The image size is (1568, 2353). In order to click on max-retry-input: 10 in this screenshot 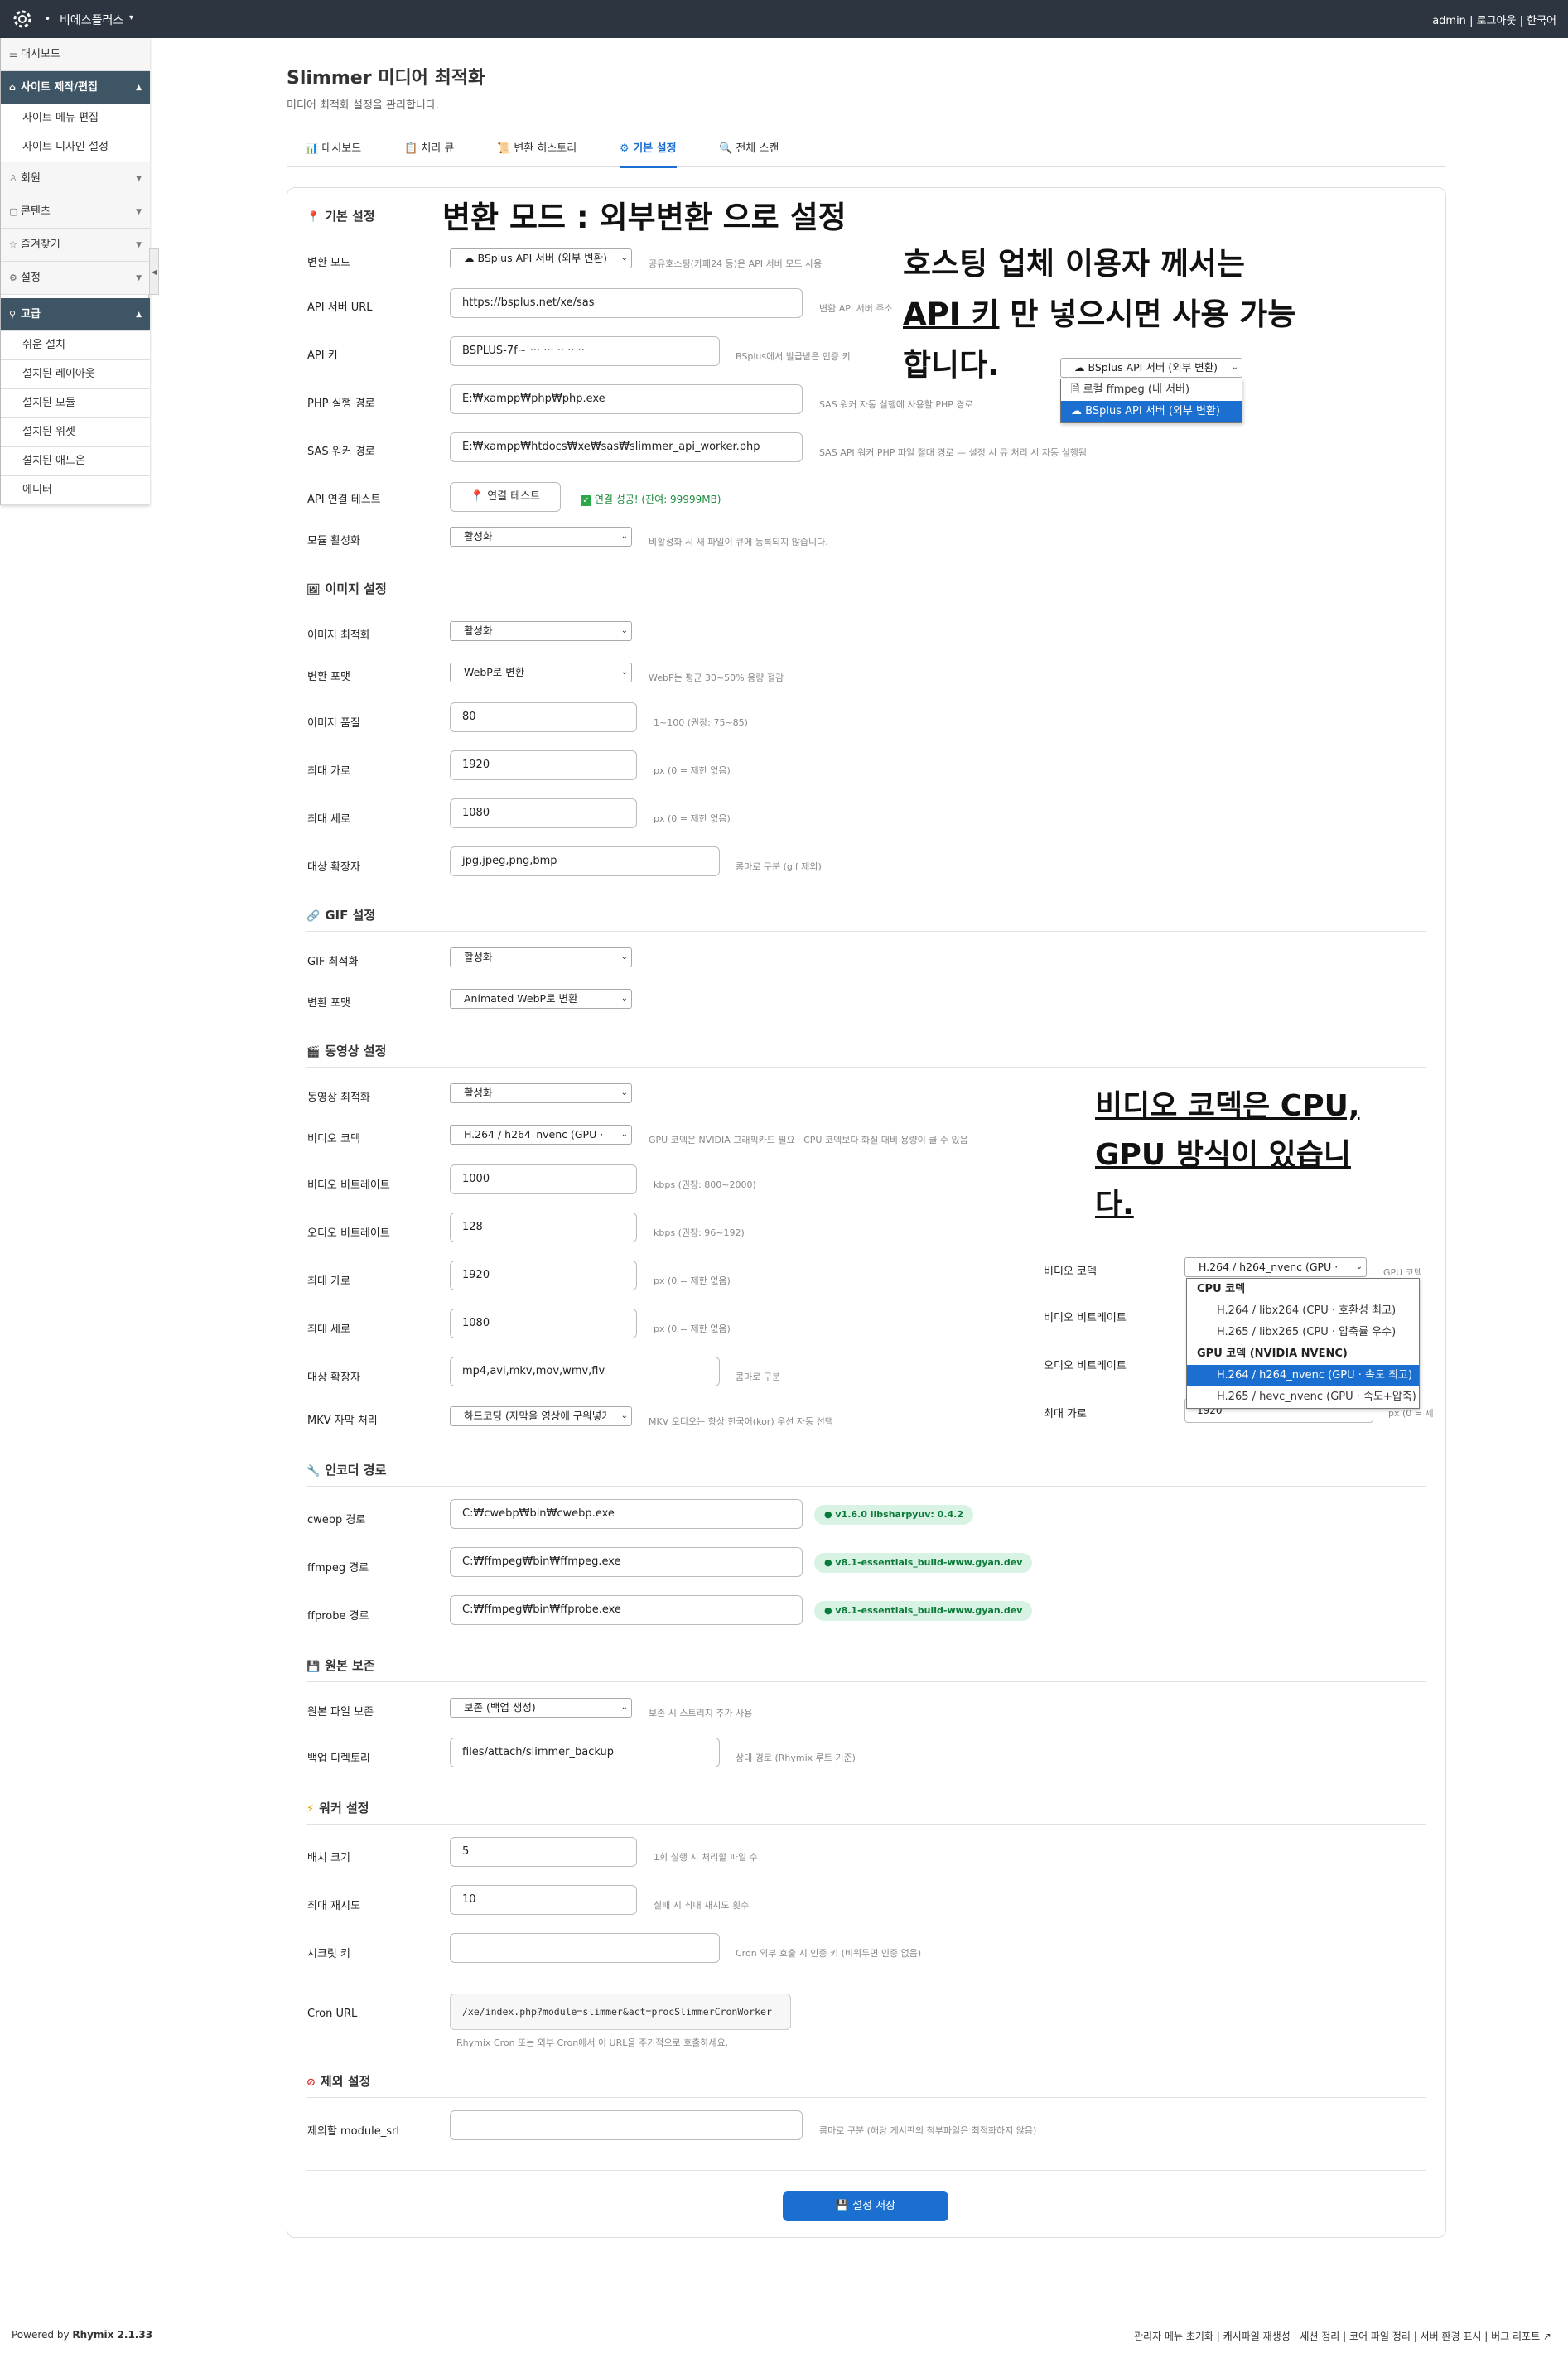, I will do `click(543, 1900)`.